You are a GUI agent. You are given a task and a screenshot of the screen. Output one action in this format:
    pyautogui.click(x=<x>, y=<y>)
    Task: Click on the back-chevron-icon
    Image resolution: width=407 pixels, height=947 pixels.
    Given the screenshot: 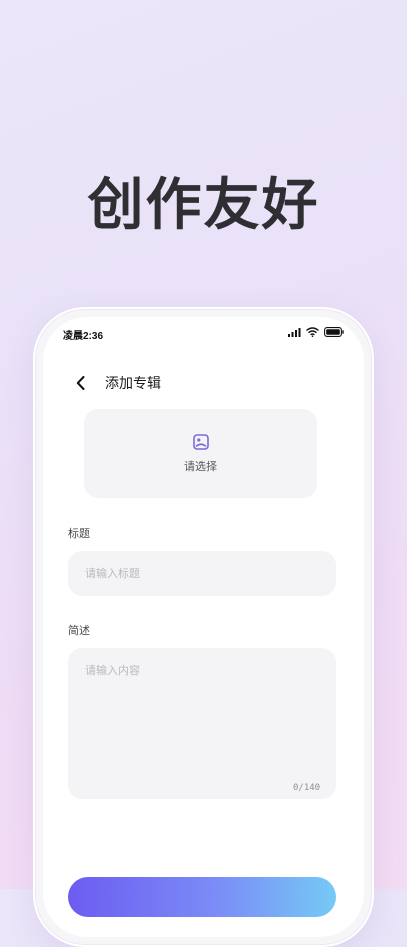 What is the action you would take?
    pyautogui.click(x=80, y=383)
    